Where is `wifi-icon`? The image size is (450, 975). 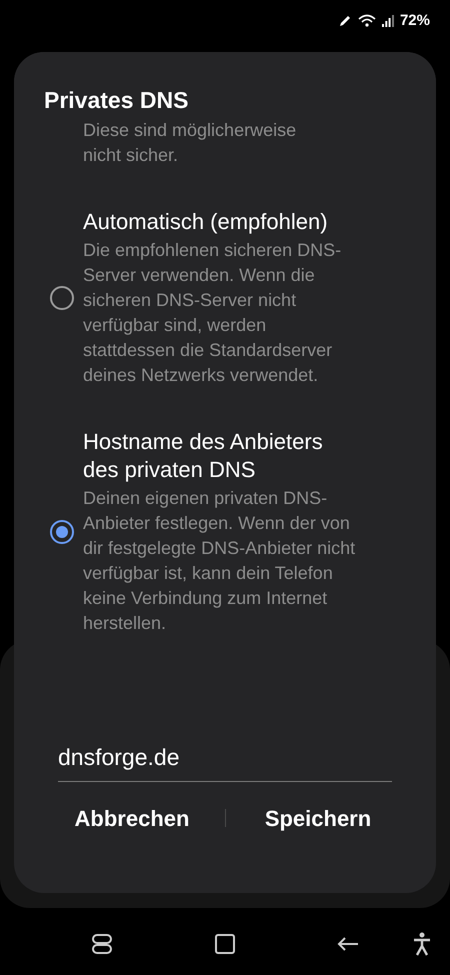
wifi-icon is located at coordinates (367, 21).